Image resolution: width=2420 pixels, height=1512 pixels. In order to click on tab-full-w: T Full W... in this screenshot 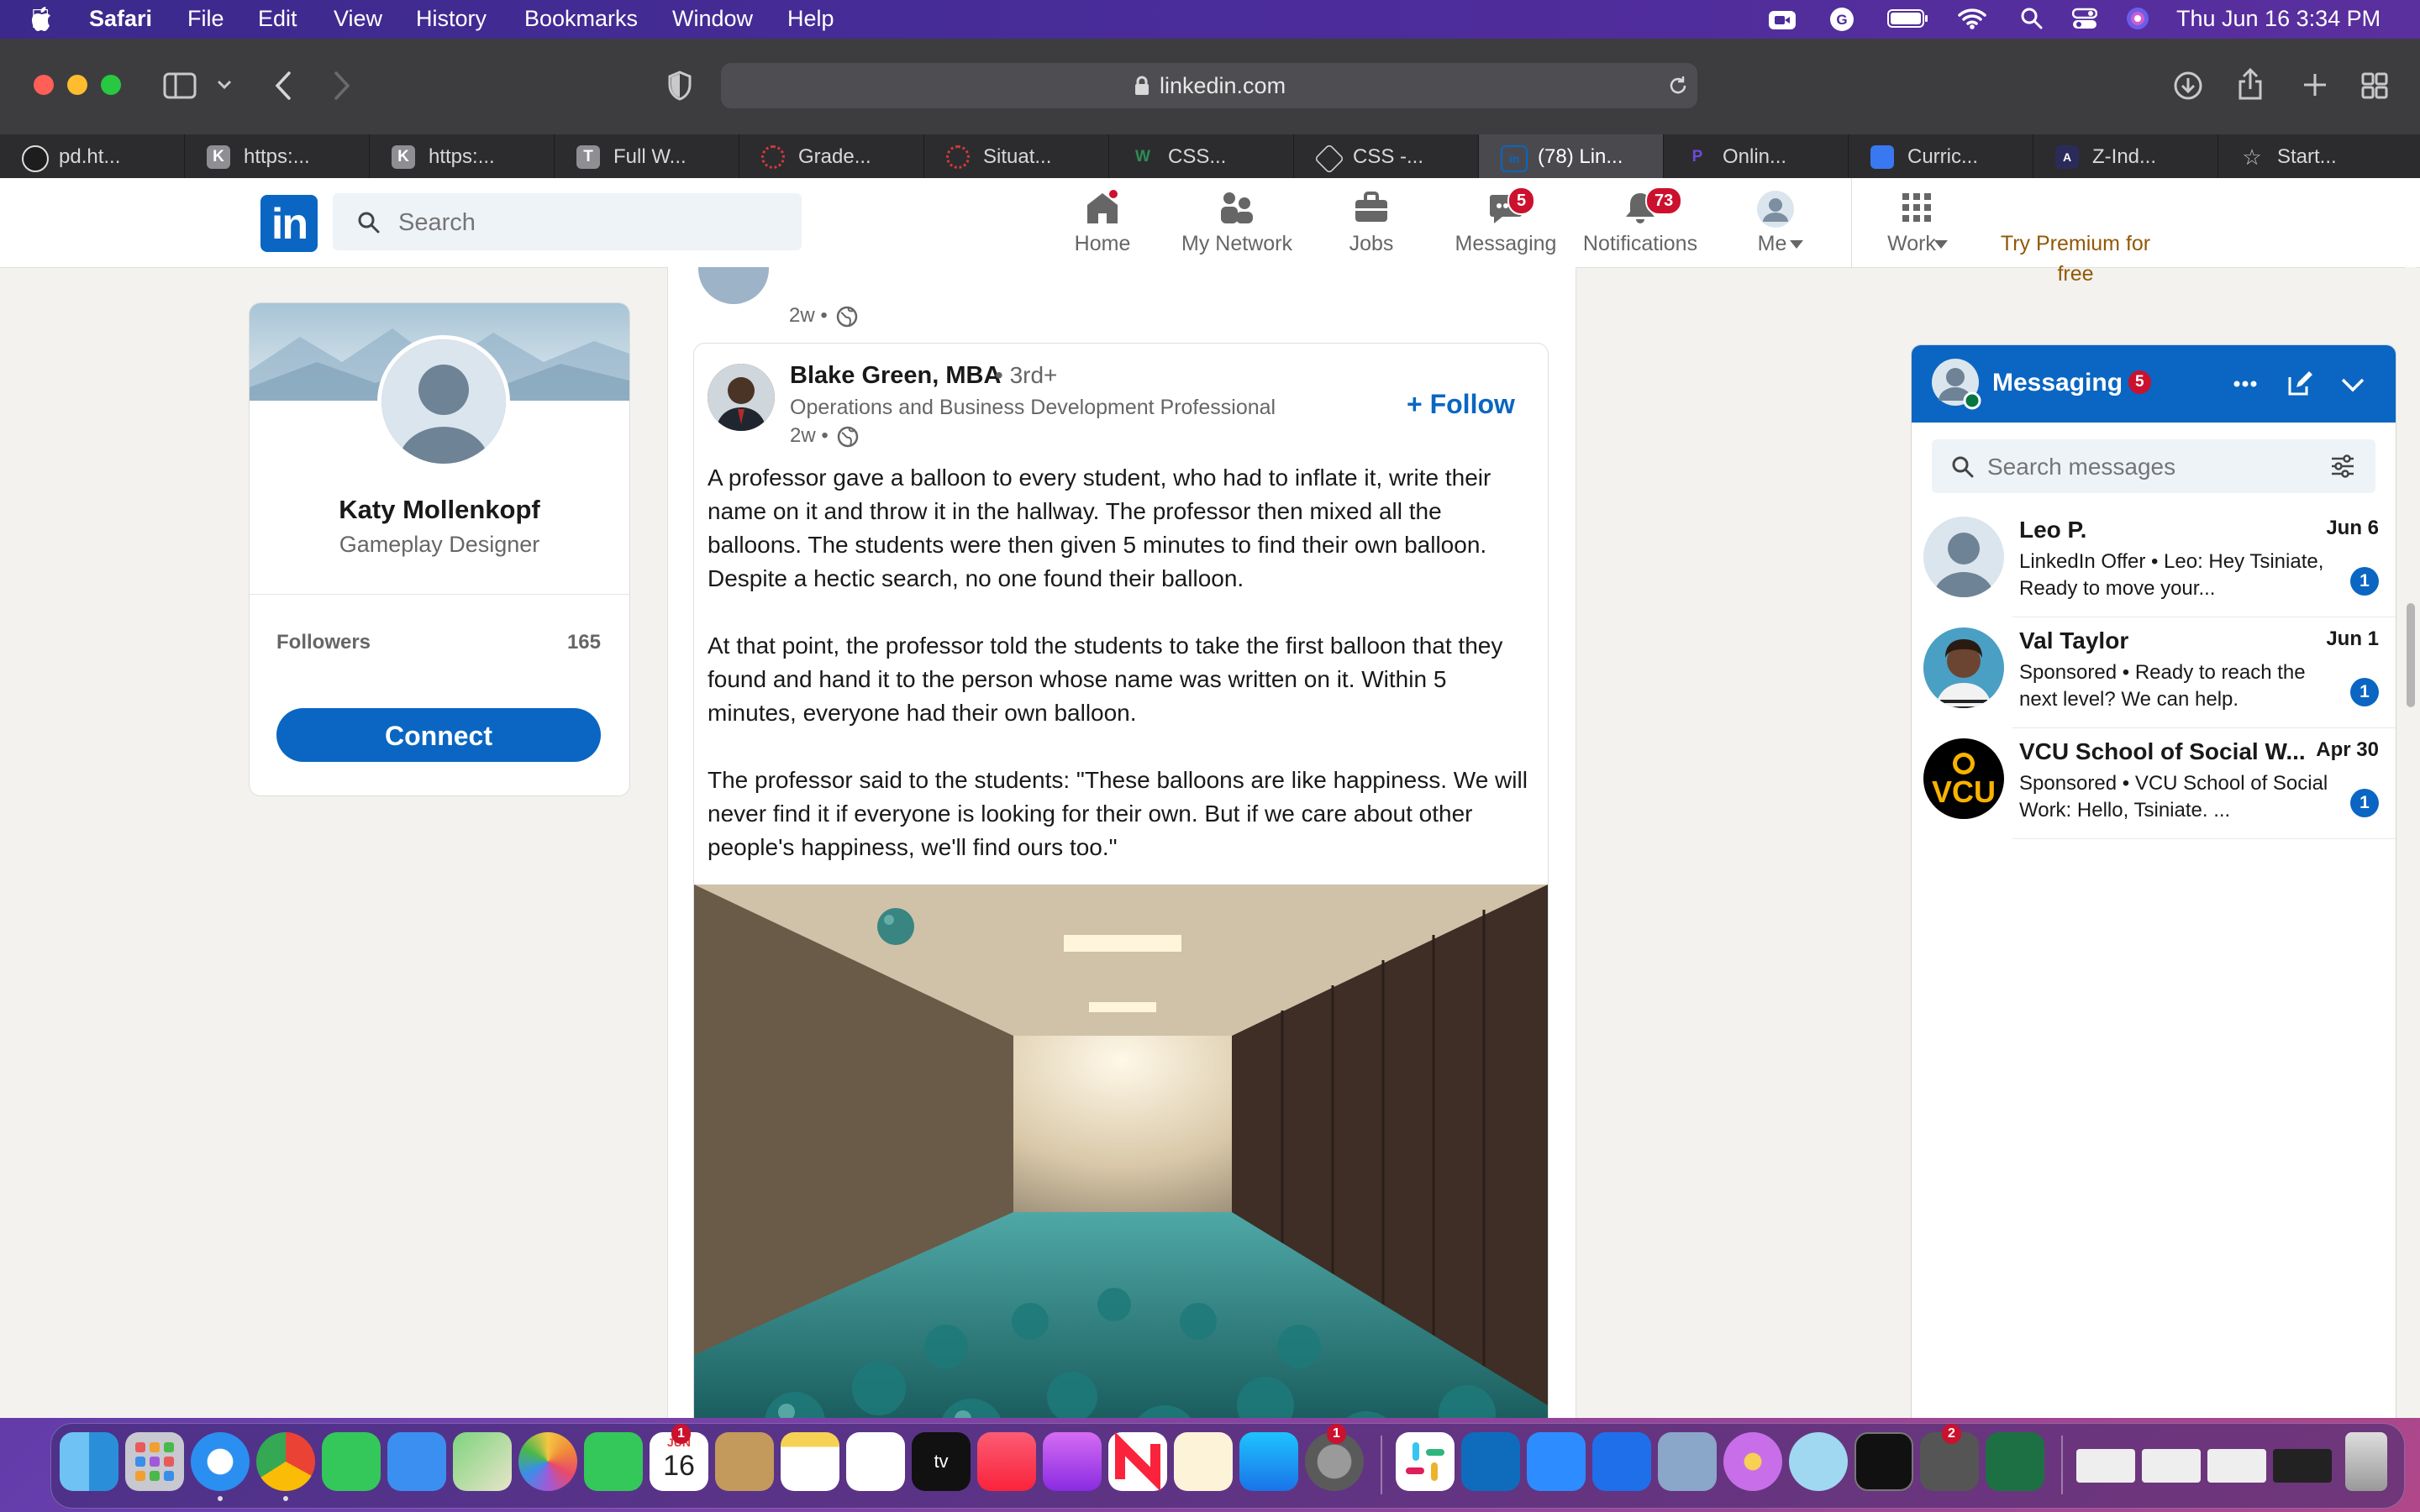, I will do `click(647, 156)`.